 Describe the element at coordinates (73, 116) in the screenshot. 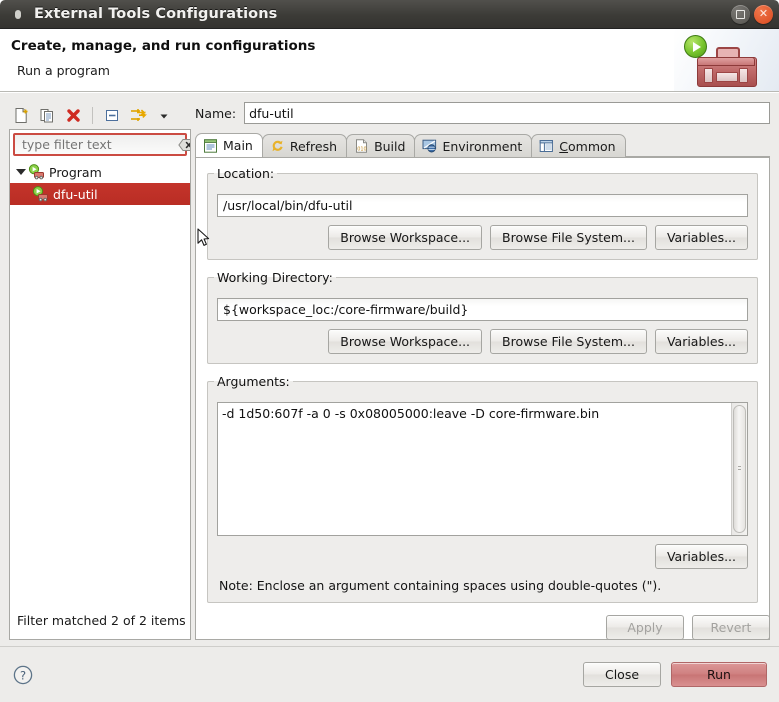

I see `delete-configuration-icon` at that location.